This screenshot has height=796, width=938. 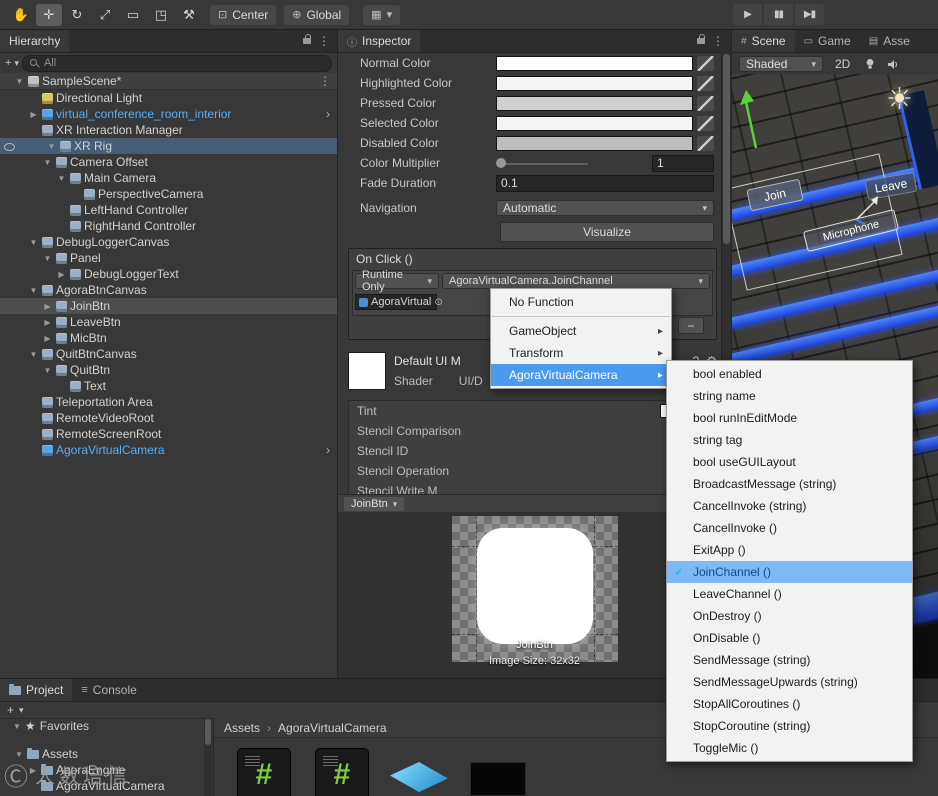 I want to click on folder-row: AgoraVirtualCamera, so click(x=102, y=786).